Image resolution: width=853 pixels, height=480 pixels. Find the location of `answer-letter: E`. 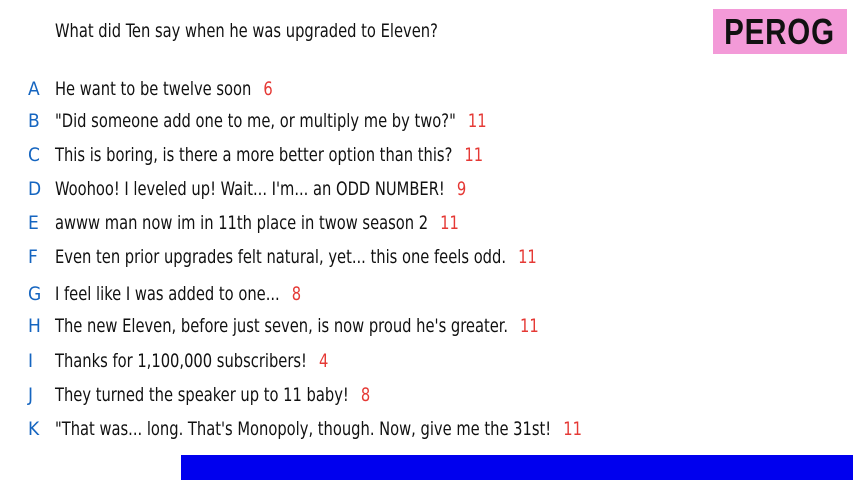

answer-letter: E is located at coordinates (33, 223).